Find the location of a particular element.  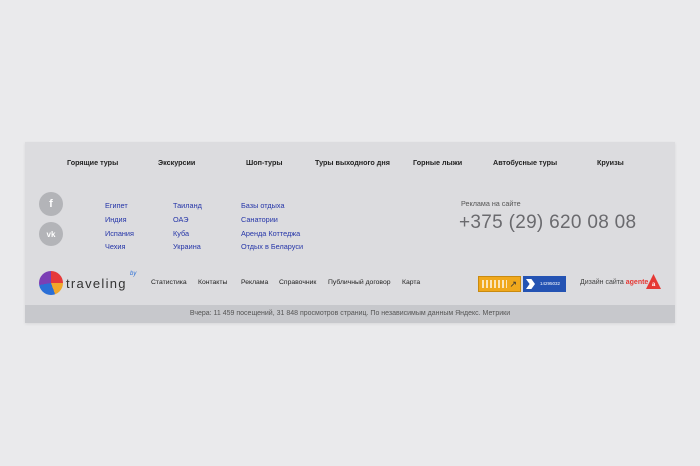

nav-public-contract: Публичный договор is located at coordinates (359, 282).